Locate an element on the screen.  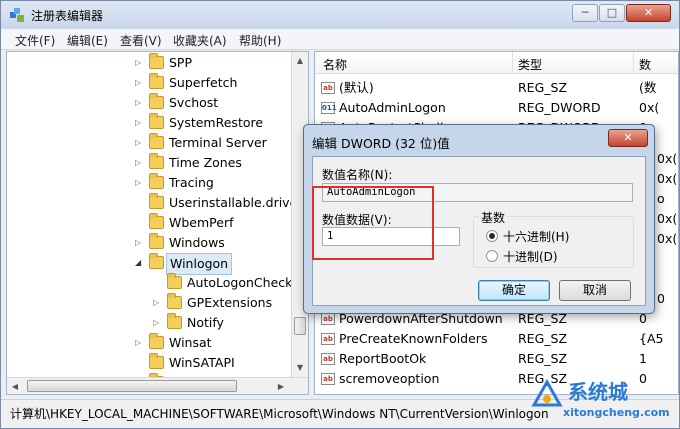
title-bar: 注册表编辑器 ─ □ ✕ is located at coordinates (340, 15).